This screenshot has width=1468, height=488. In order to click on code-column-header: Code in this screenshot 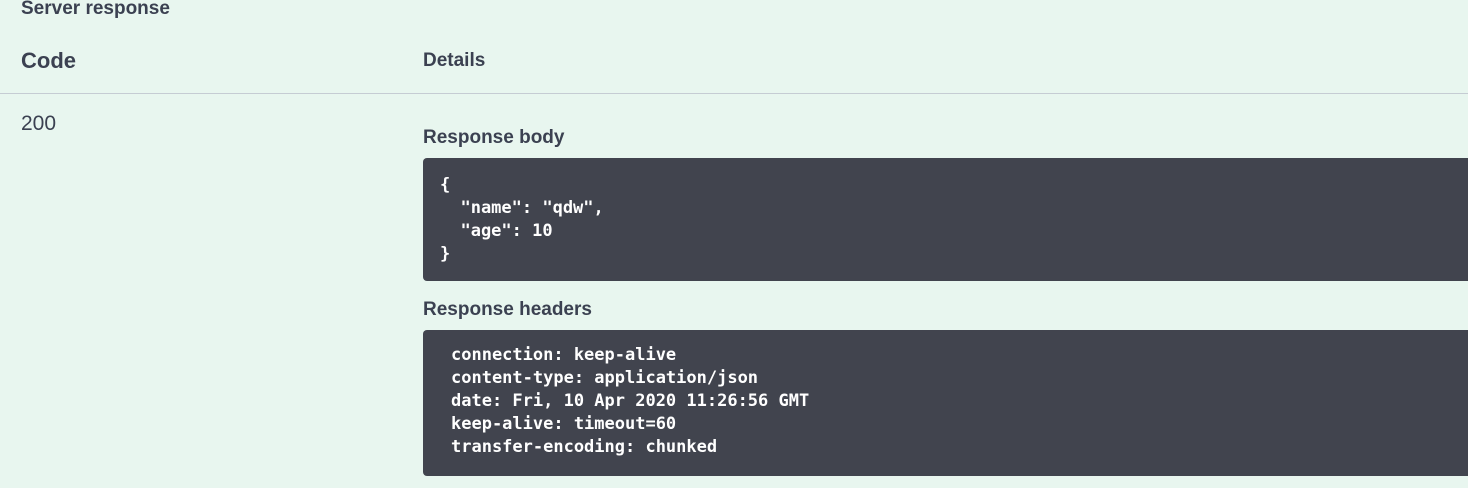, I will do `click(48, 60)`.